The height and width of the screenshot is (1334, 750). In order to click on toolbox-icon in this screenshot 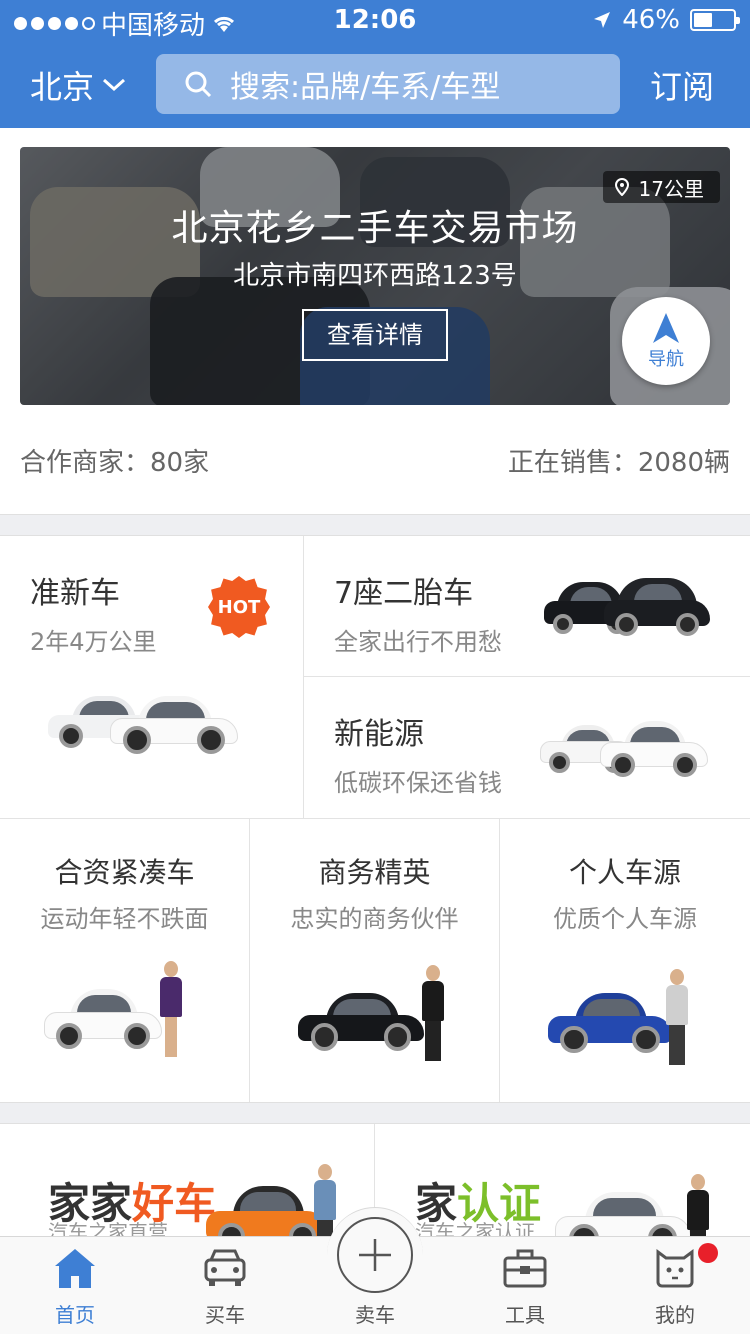, I will do `click(525, 1268)`.